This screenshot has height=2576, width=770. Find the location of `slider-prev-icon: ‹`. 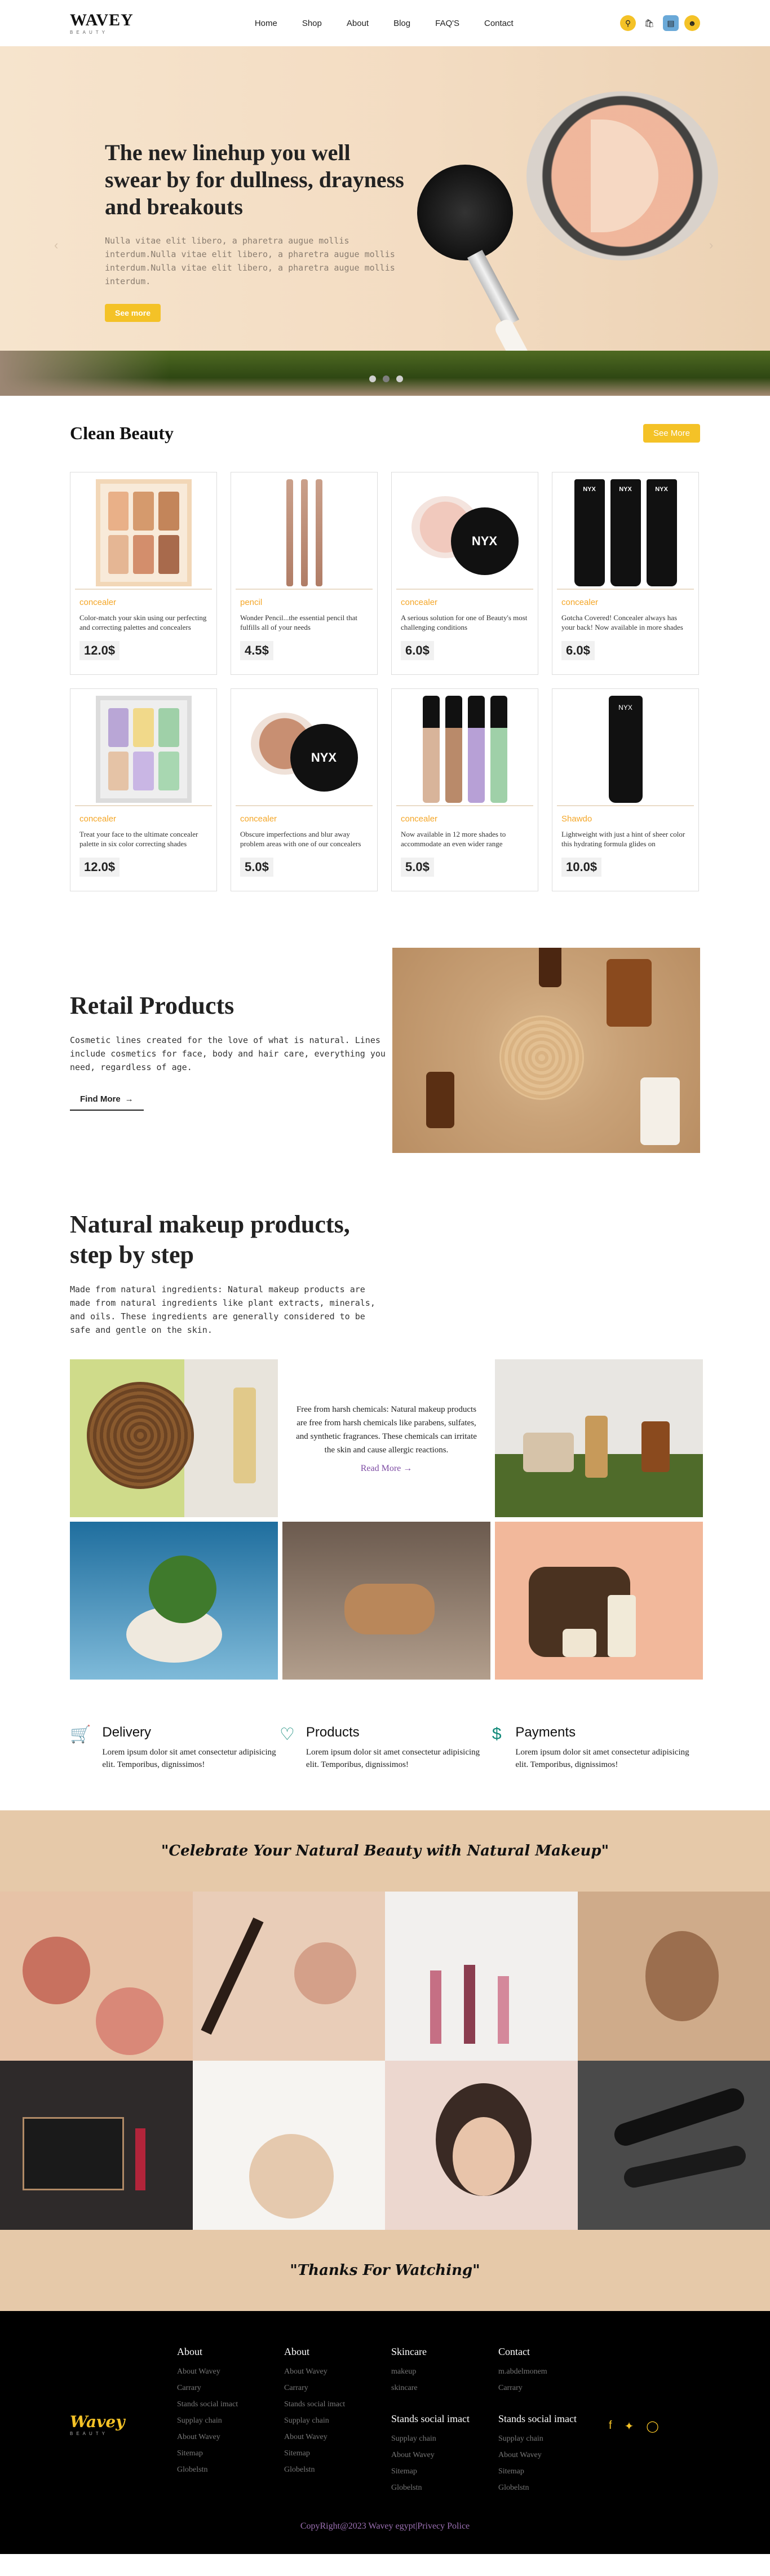

slider-prev-icon: ‹ is located at coordinates (56, 245).